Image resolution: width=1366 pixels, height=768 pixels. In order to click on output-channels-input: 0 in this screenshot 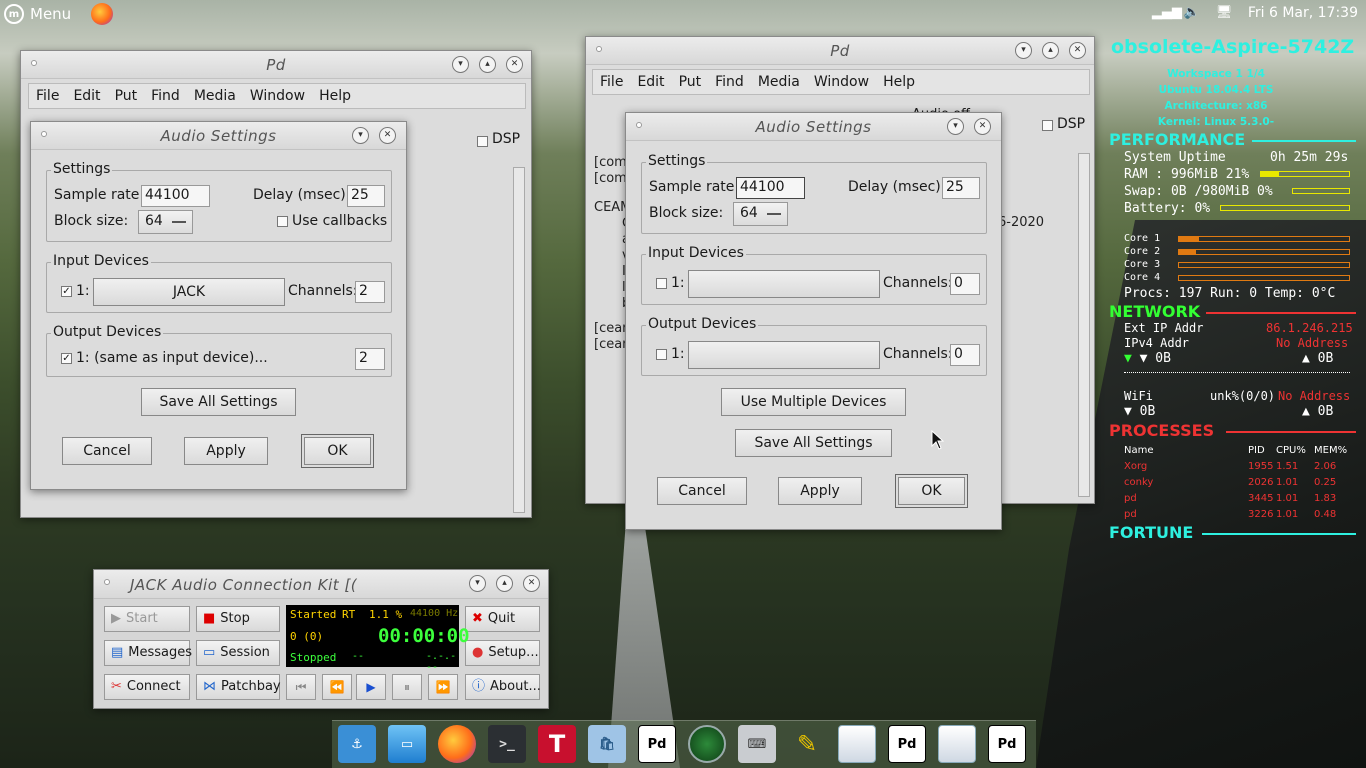, I will do `click(965, 355)`.